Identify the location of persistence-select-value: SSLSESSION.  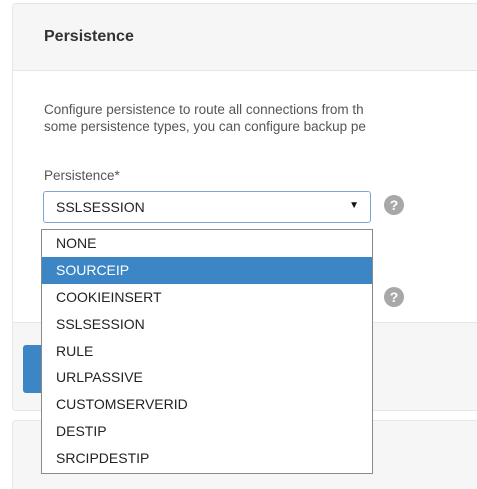
(100, 207).